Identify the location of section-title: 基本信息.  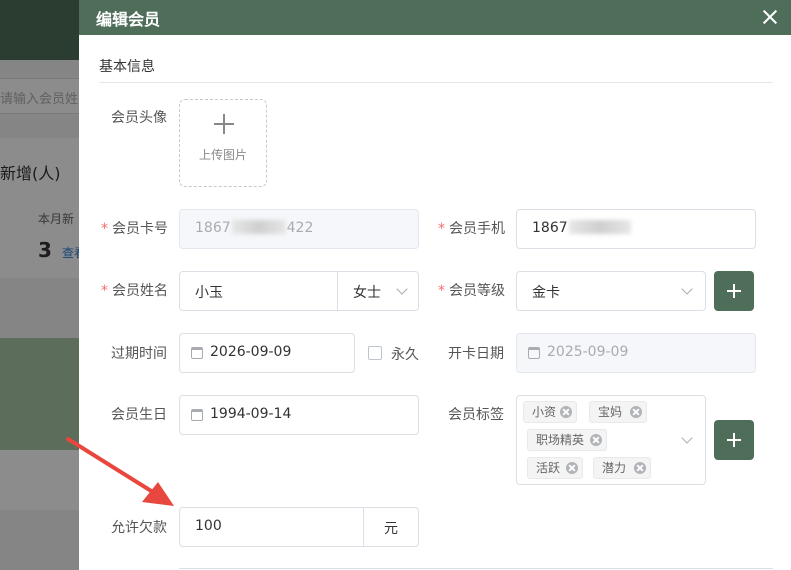
(127, 67).